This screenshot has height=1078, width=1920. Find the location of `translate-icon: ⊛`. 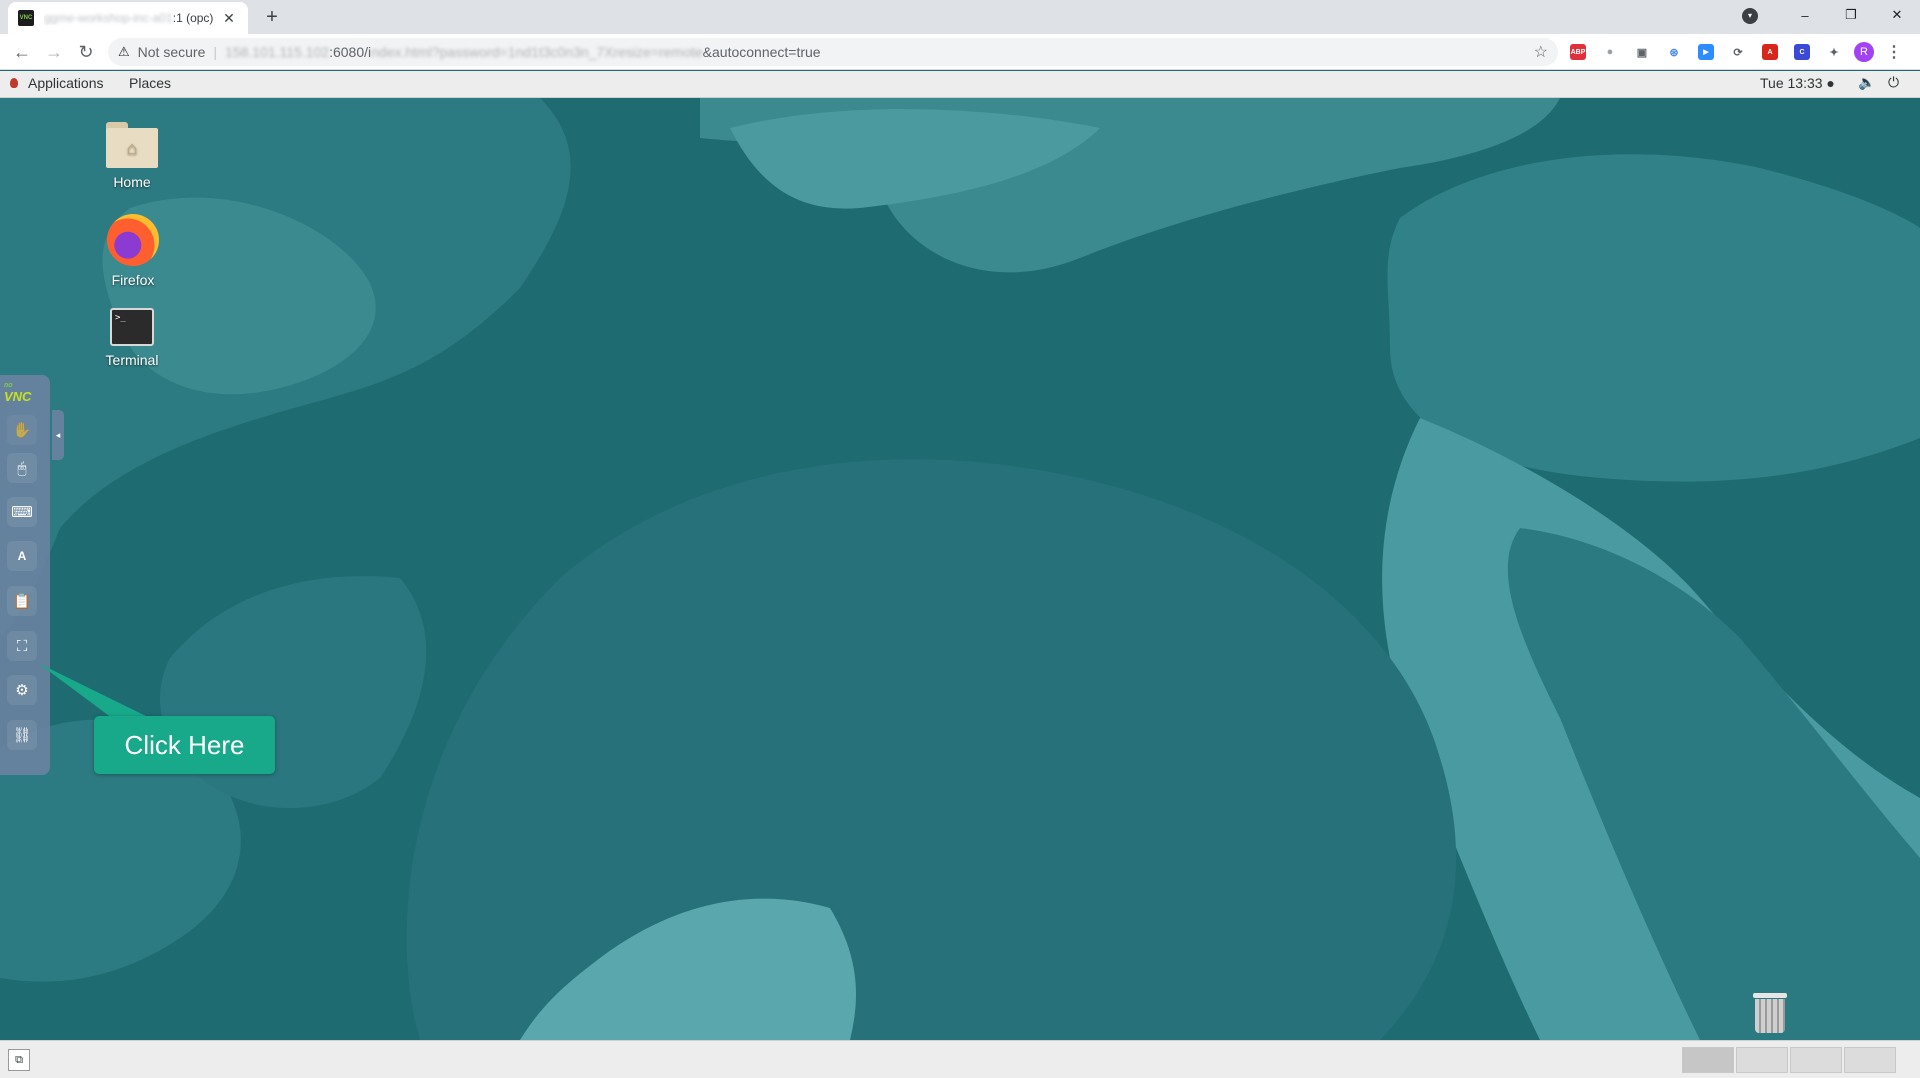

translate-icon: ⊛ is located at coordinates (1674, 52).